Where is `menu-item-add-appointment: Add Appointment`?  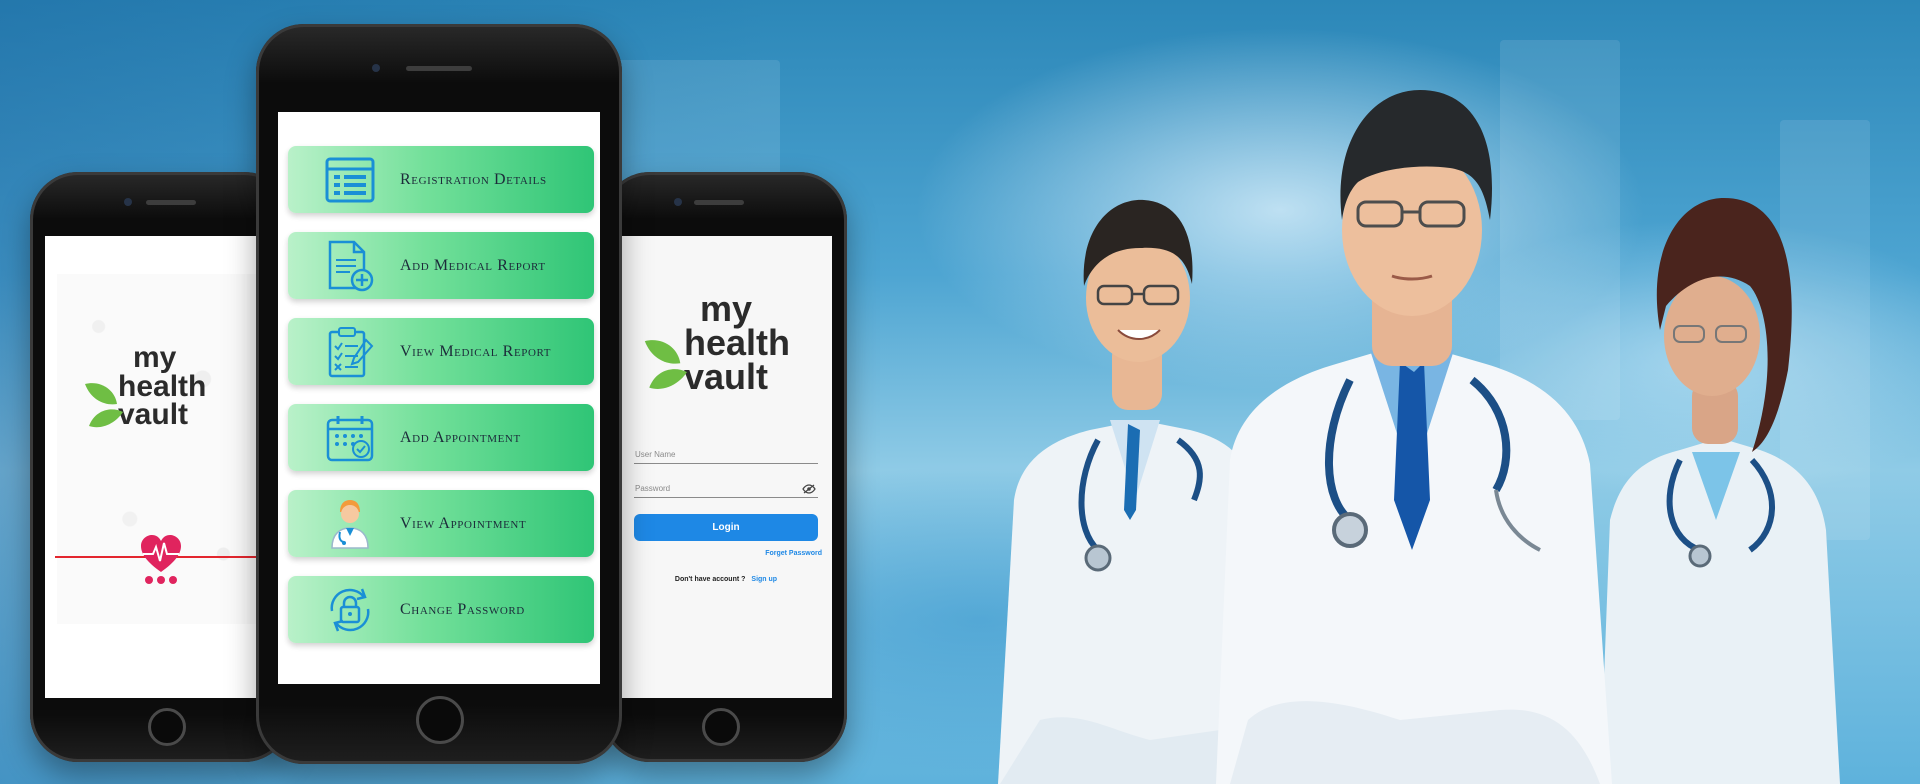
menu-item-add-appointment: Add Appointment is located at coordinates (441, 437).